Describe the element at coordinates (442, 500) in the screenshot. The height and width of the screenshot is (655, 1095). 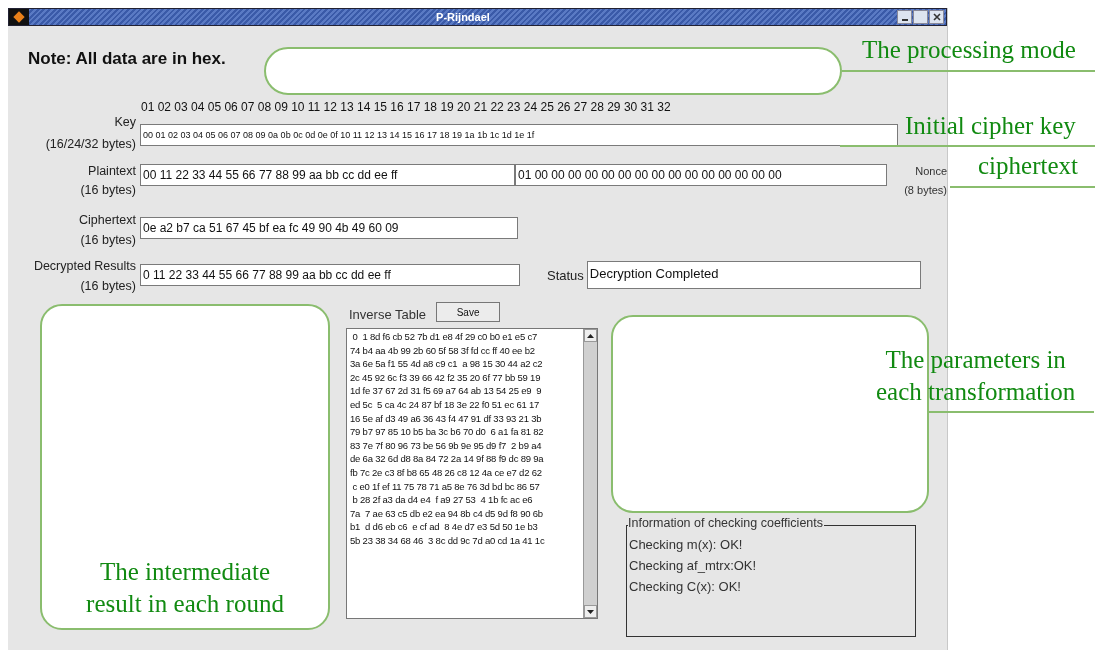
I see `table-line: b 28 2f a3 da d4 e4 f a9 27 53 4 1b fc ac e6` at that location.